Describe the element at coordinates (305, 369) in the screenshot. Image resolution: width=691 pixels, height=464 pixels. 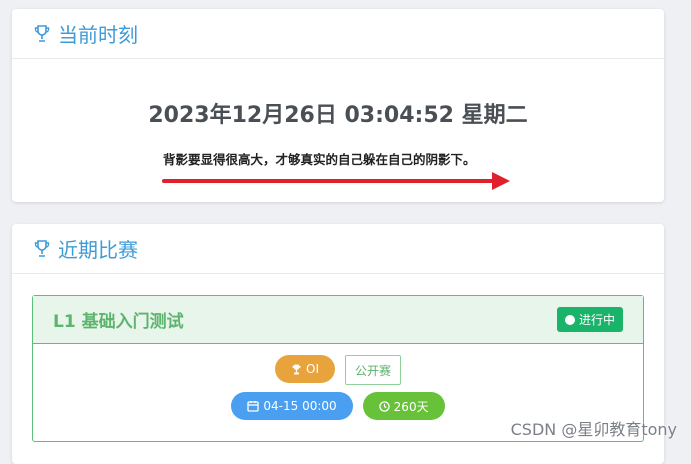
I see `rule-type-tag: OI` at that location.